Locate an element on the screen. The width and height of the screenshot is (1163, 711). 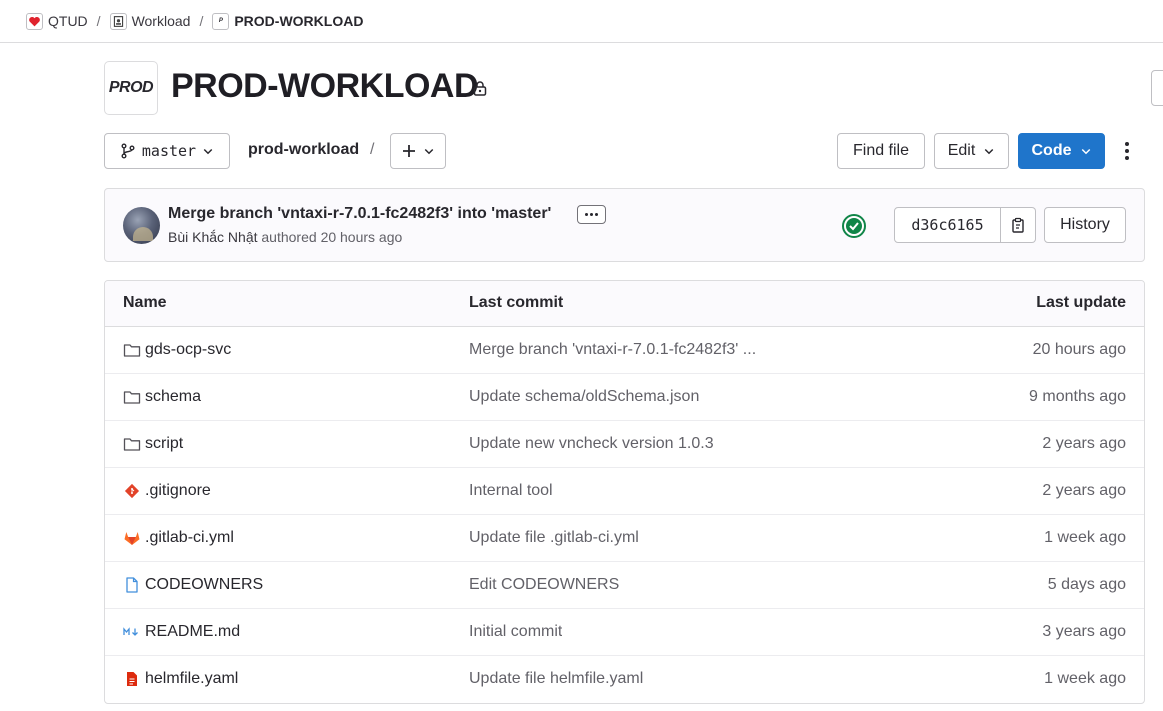
commit-action: authored is located at coordinates (289, 237).